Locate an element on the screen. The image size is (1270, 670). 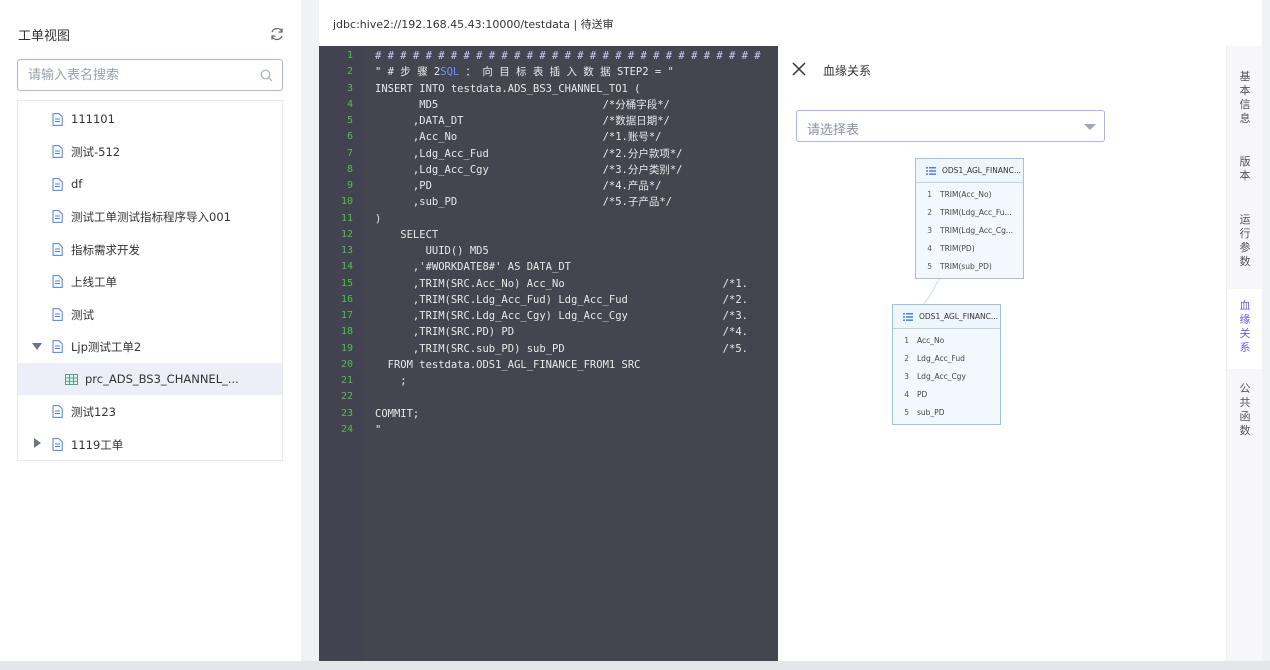
lineage-field-label: Ldg_Acc_Fud is located at coordinates (941, 358).